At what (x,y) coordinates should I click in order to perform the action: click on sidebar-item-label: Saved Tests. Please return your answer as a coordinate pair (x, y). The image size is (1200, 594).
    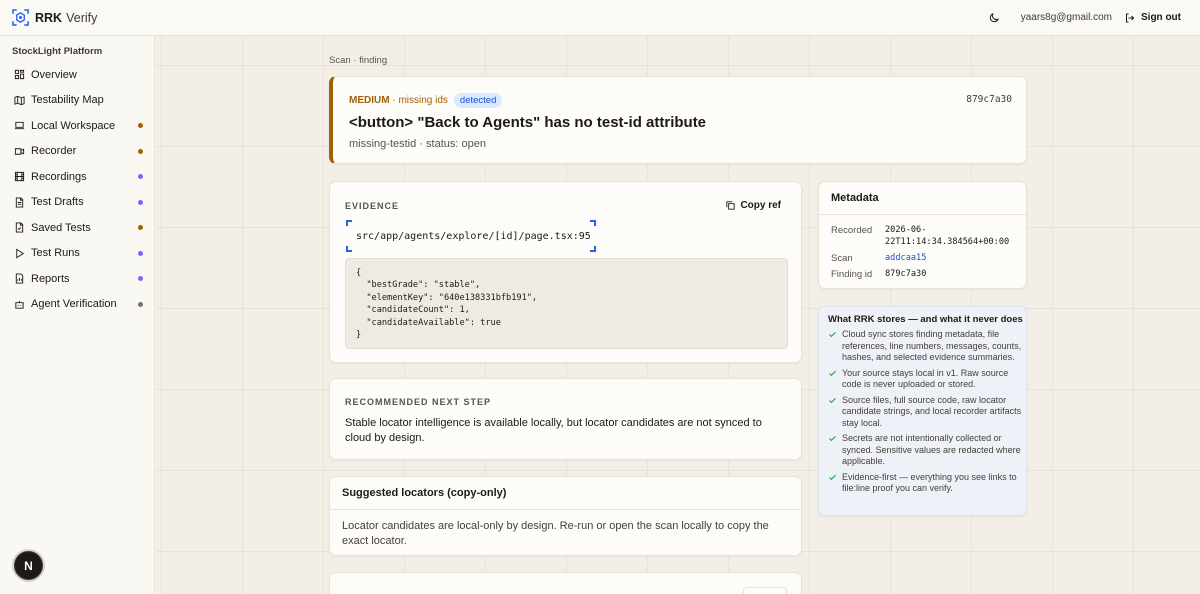
    Looking at the image, I should click on (61, 227).